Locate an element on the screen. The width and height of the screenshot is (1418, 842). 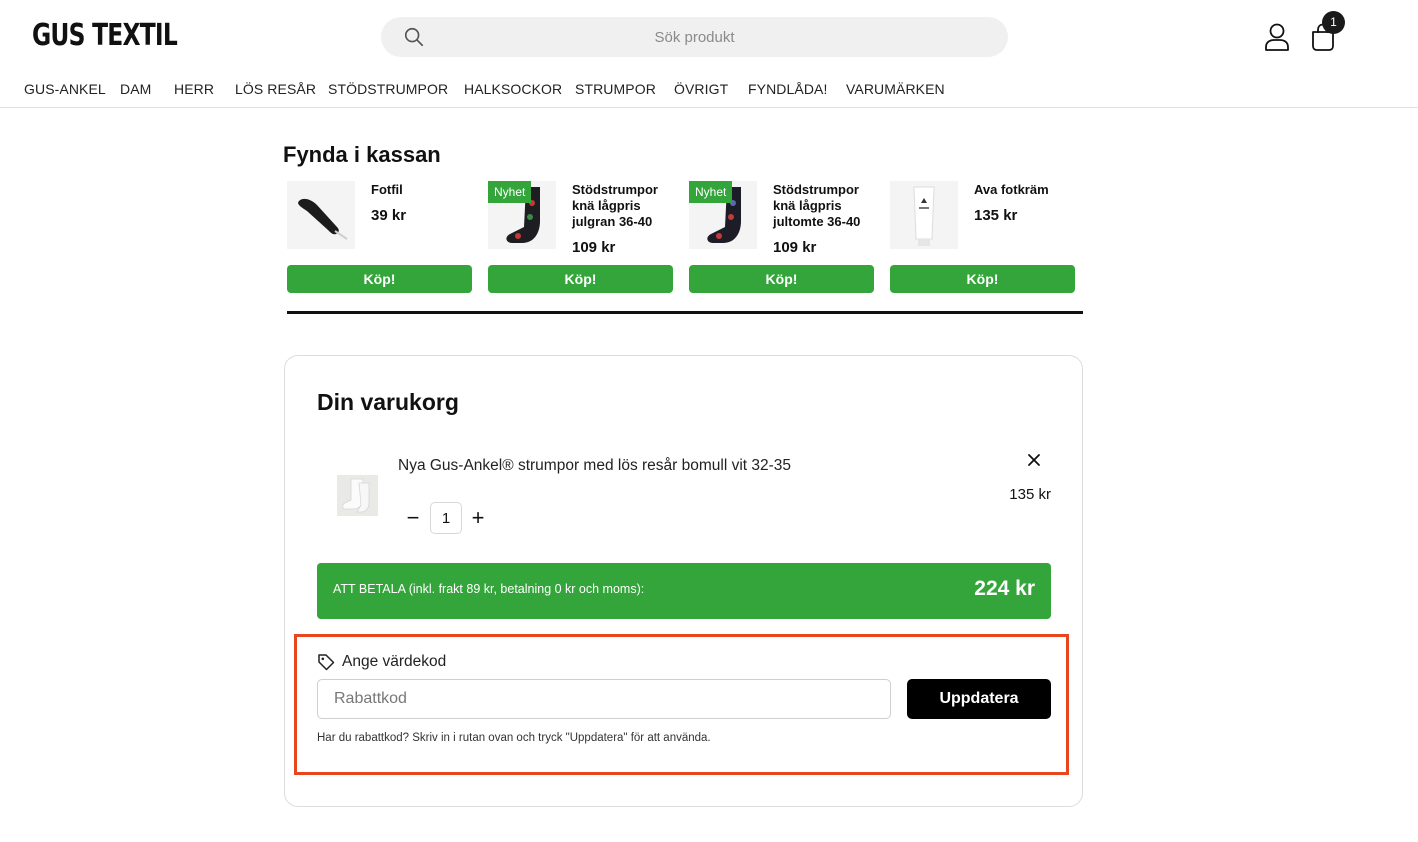
quantity-increase-button: + is located at coordinates (478, 518).